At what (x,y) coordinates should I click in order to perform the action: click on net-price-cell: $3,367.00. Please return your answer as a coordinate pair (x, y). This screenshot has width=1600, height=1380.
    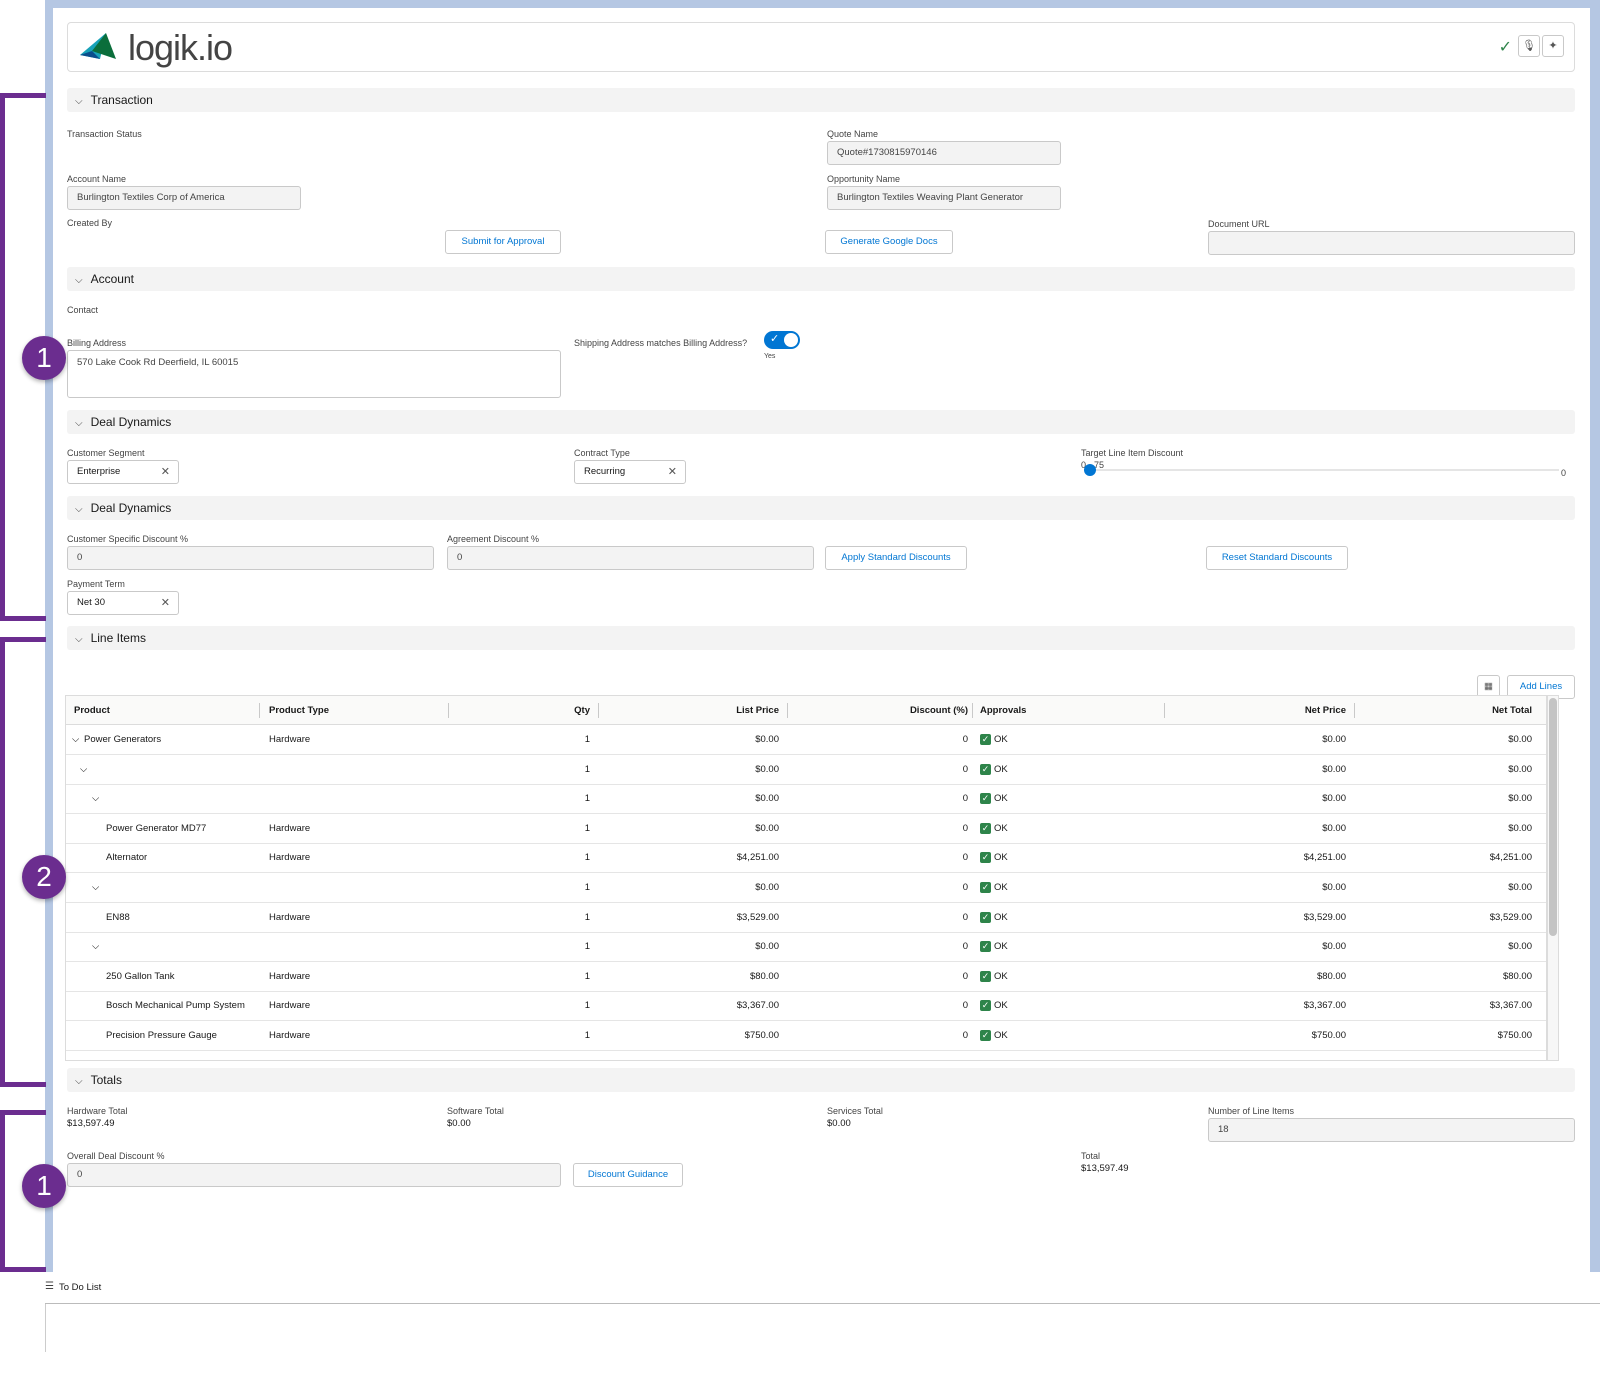
    Looking at the image, I should click on (1259, 1006).